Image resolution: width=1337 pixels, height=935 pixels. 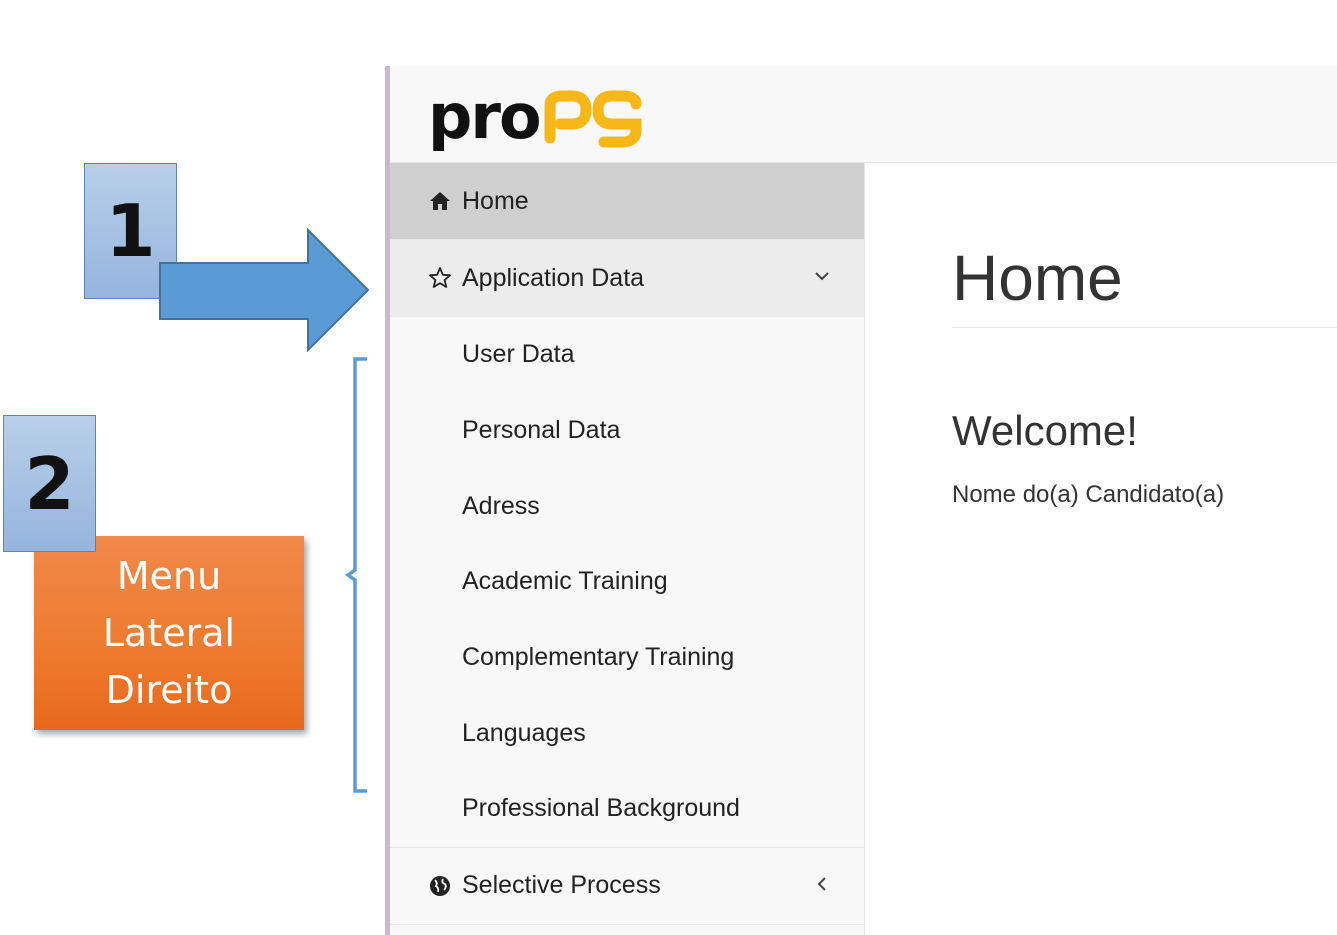 What do you see at coordinates (440, 201) in the screenshot?
I see `home-icon` at bounding box center [440, 201].